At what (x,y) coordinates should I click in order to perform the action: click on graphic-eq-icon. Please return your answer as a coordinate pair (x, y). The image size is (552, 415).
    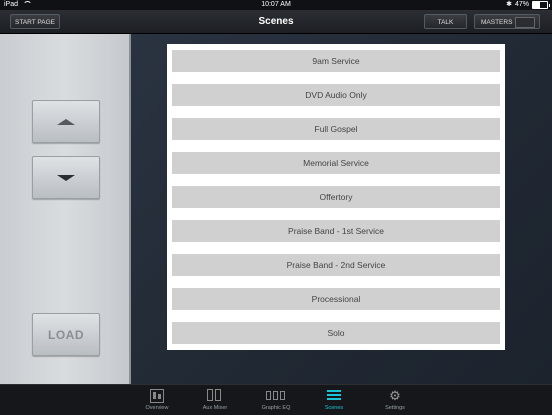
    Looking at the image, I should click on (276, 398).